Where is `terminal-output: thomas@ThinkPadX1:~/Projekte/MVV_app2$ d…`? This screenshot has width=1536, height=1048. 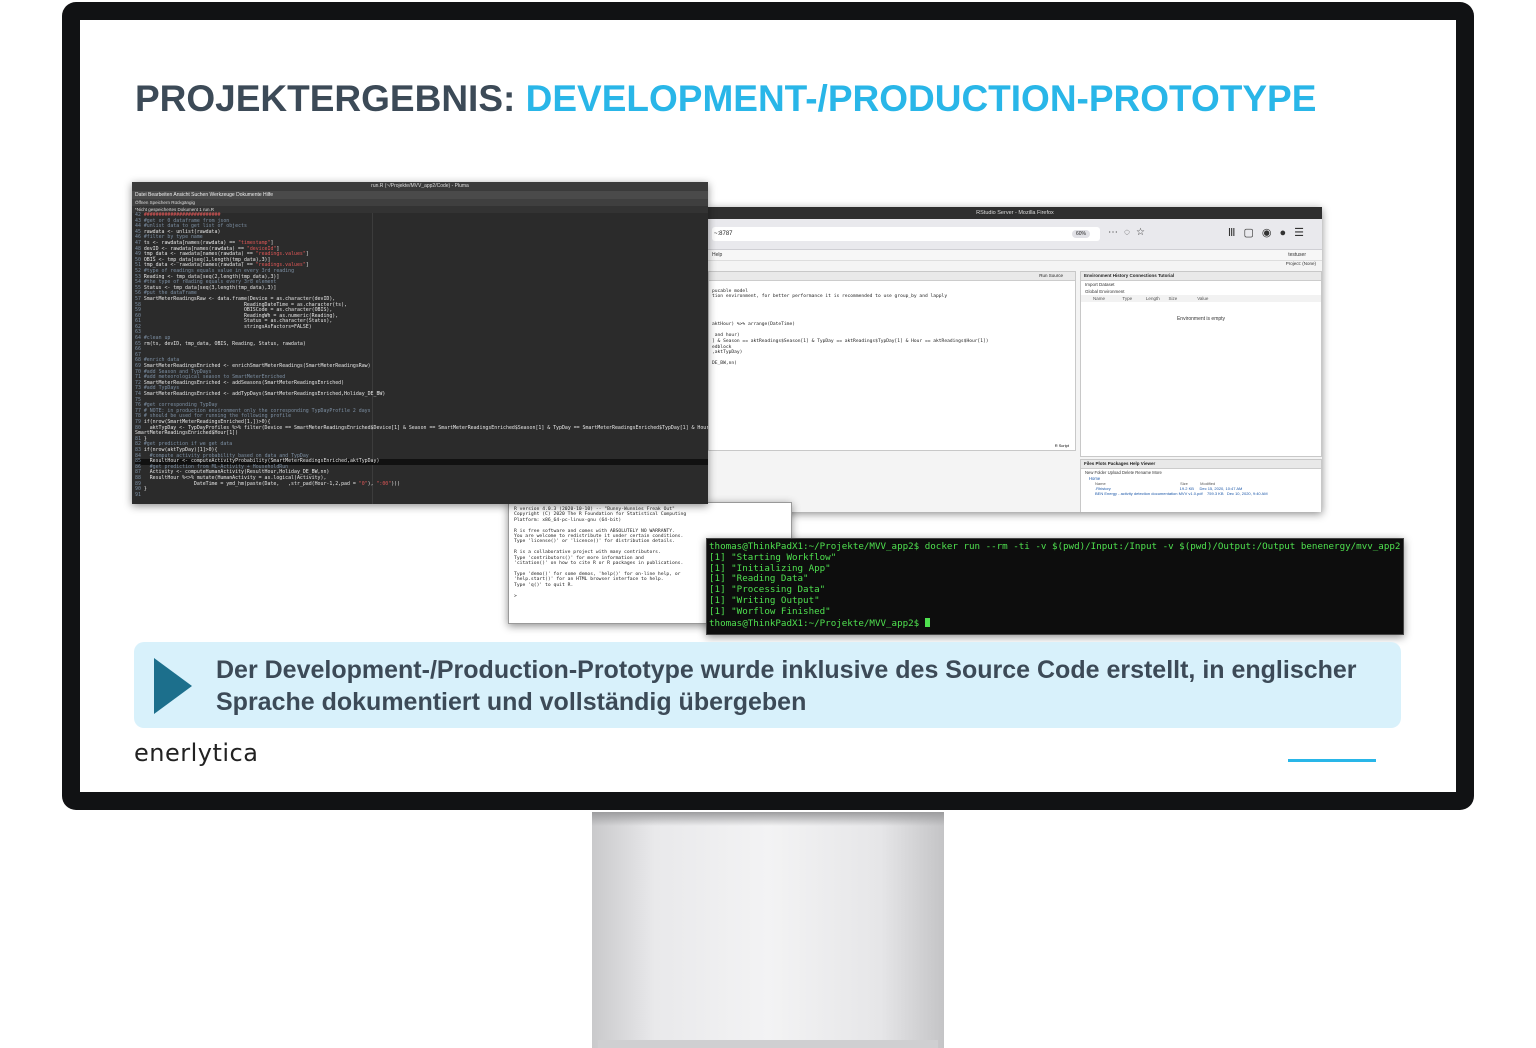 terminal-output: thomas@ThinkPadX1:~/Projekte/MVV_app2$ d… is located at coordinates (1055, 585).